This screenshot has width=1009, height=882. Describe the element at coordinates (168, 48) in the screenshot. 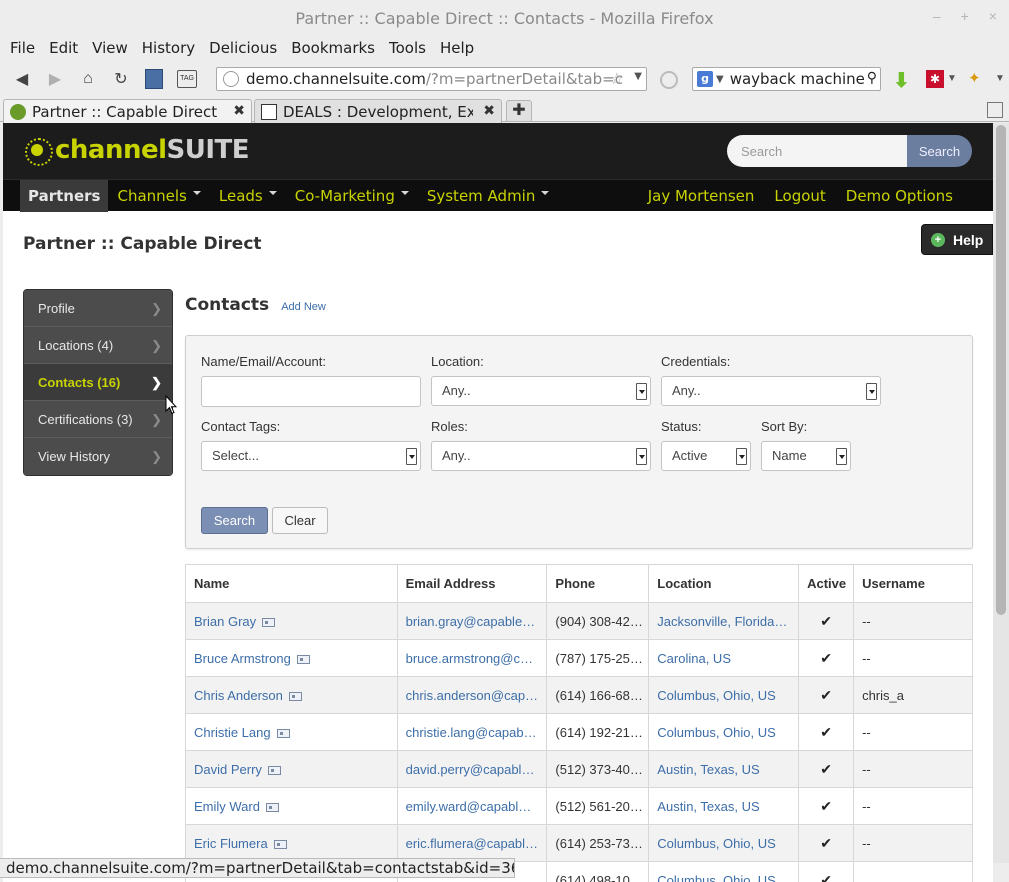

I see `menu-history: History` at that location.